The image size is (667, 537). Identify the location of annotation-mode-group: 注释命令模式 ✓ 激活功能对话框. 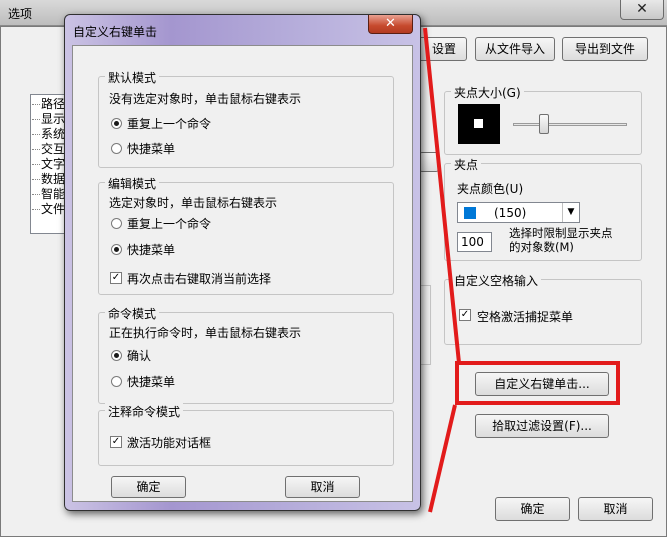
(246, 434).